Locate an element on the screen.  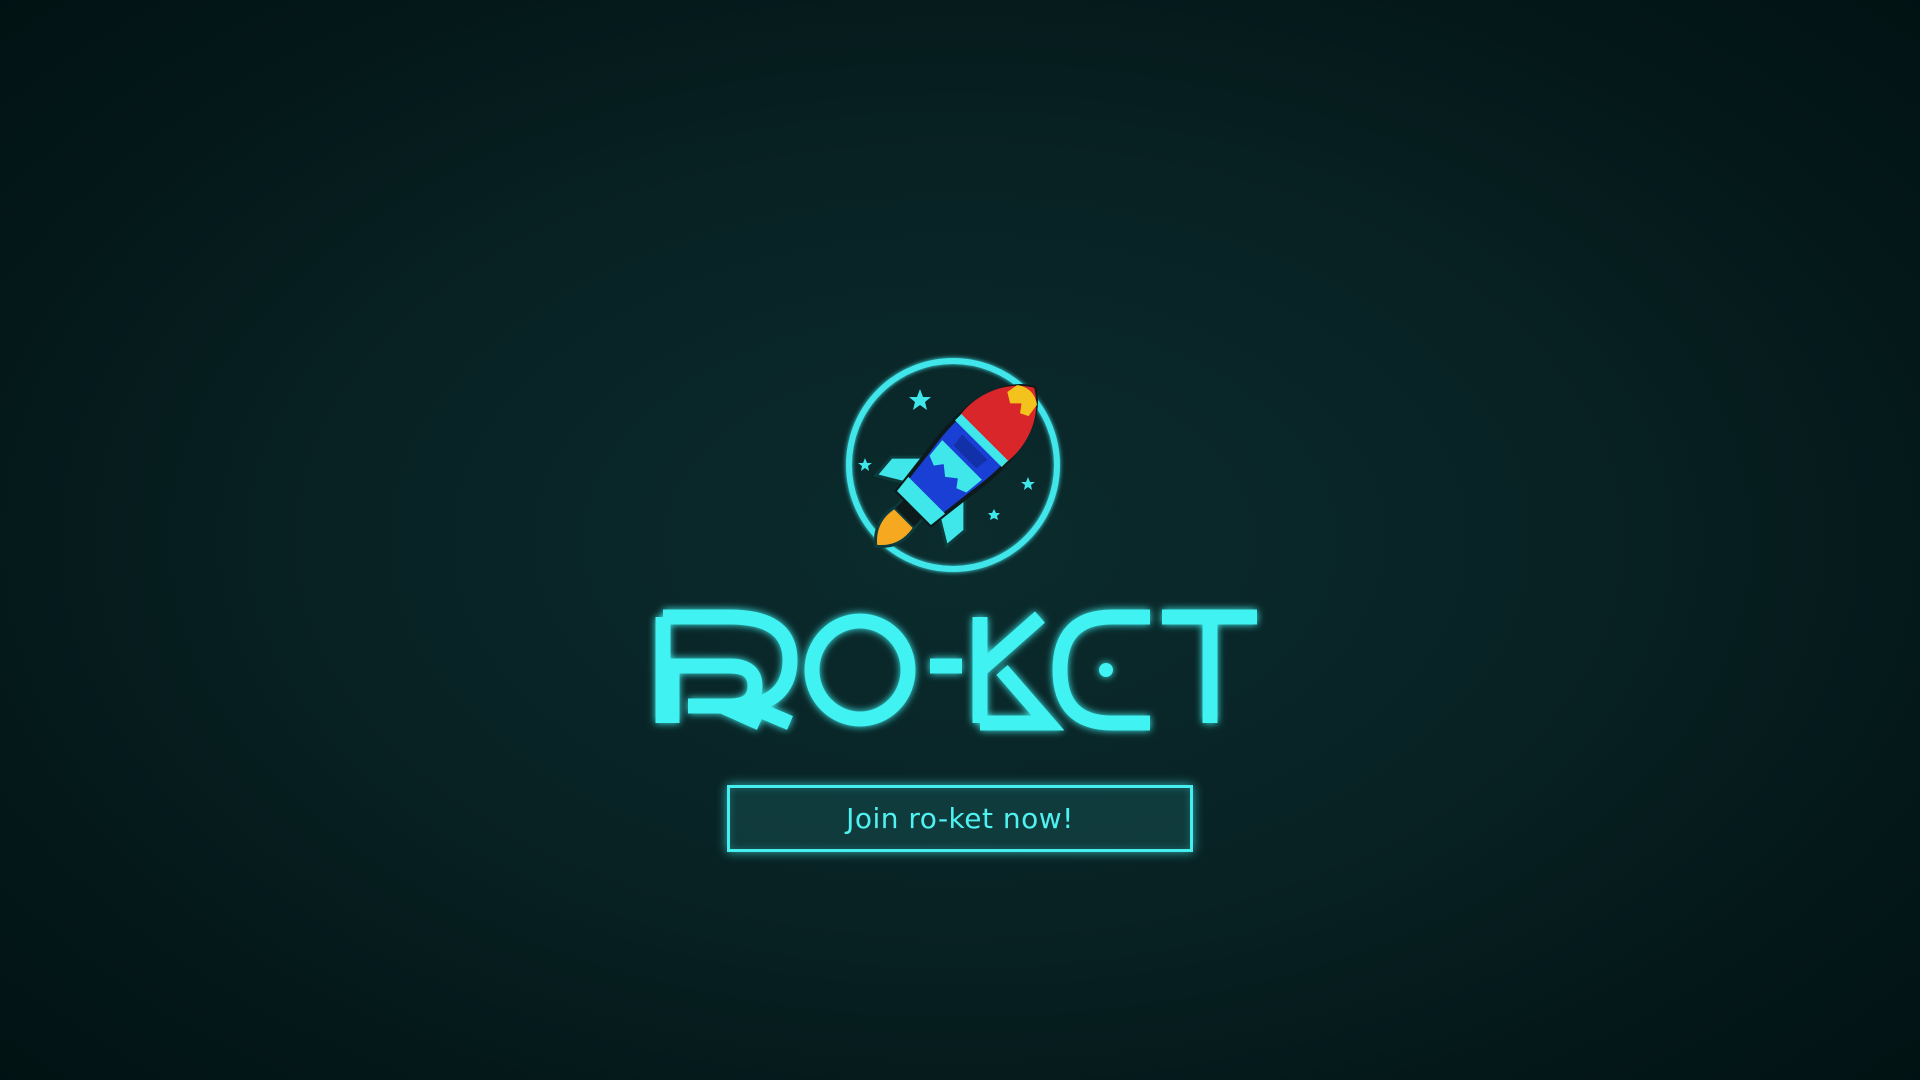
brand-wordmark is located at coordinates (960, 670).